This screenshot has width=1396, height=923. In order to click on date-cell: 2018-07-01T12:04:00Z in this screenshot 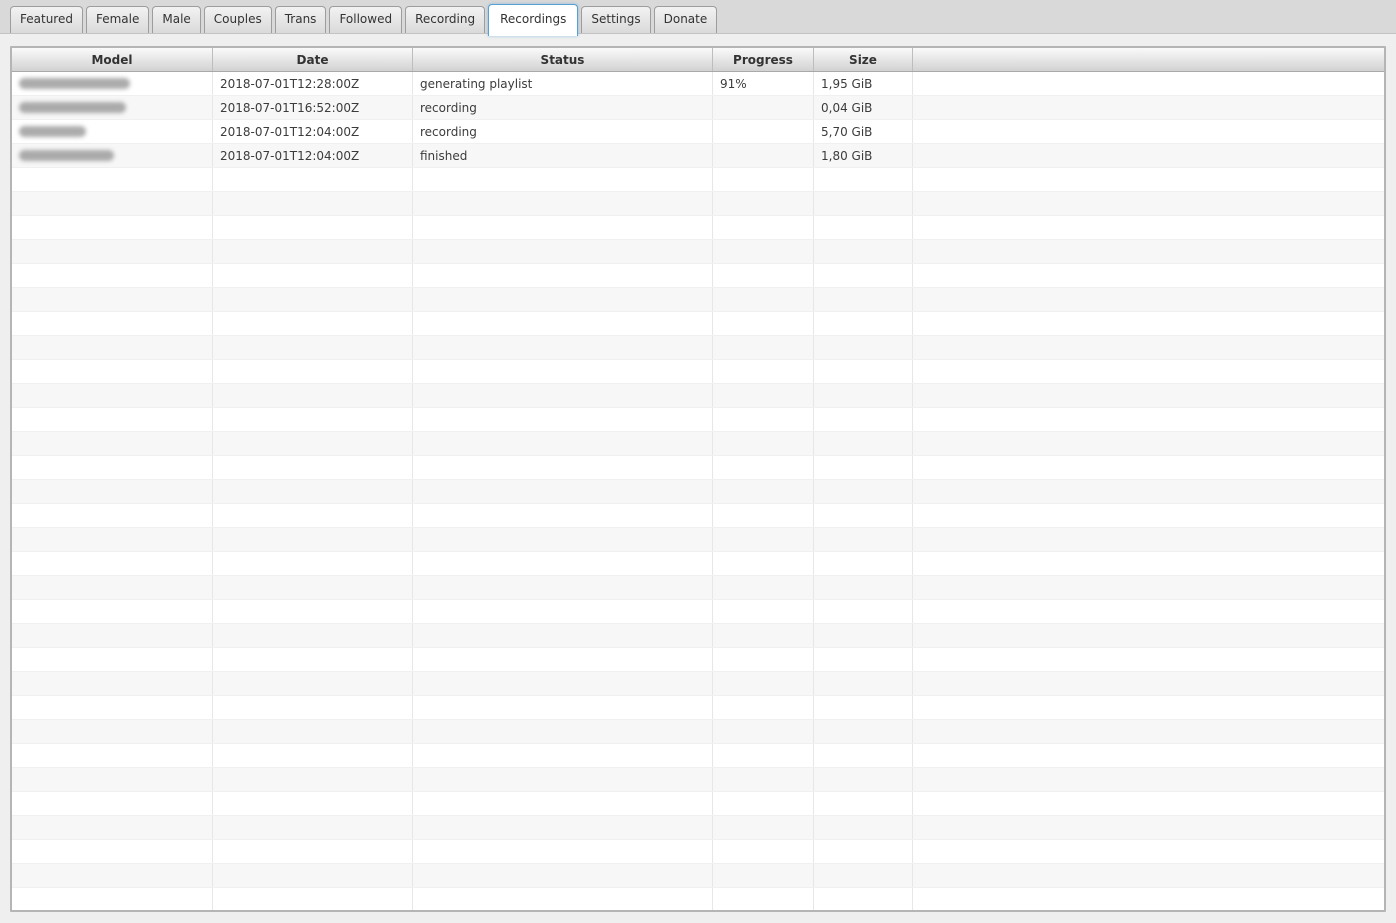, I will do `click(313, 131)`.